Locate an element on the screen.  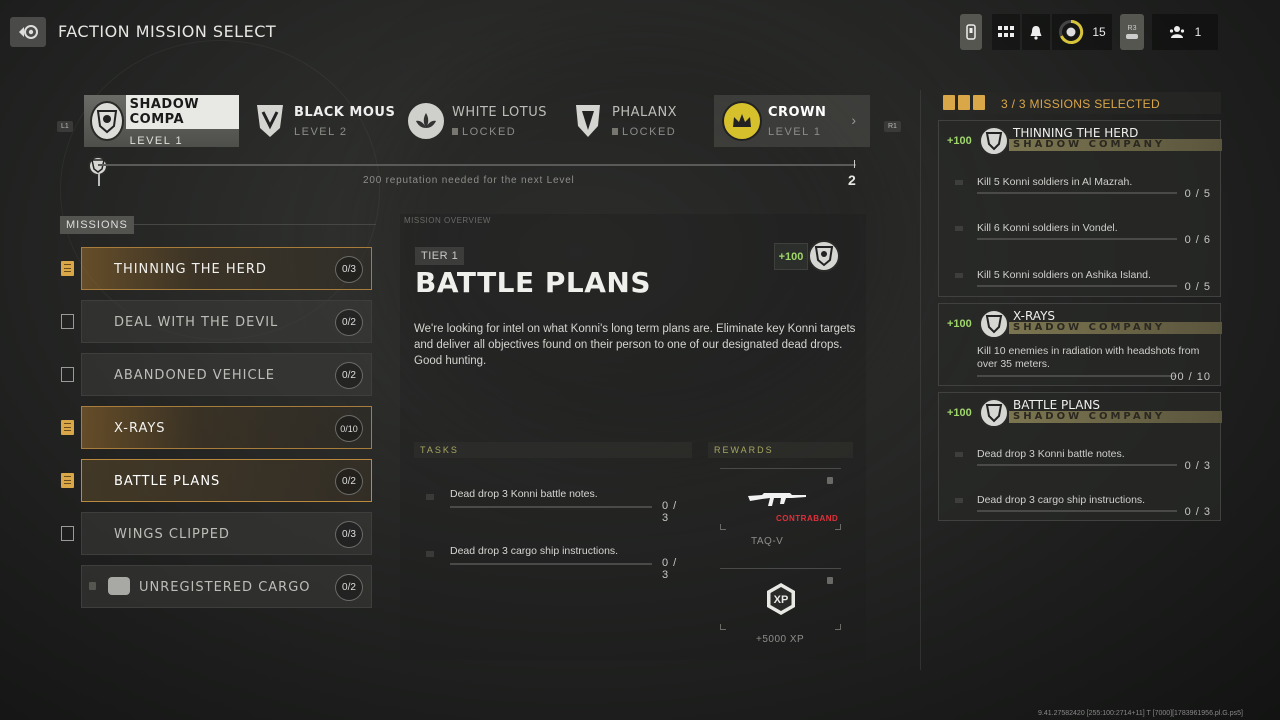
mission-row-wings-clipped: WINGS CLIPPED 0/3 is located at coordinates (216, 534).